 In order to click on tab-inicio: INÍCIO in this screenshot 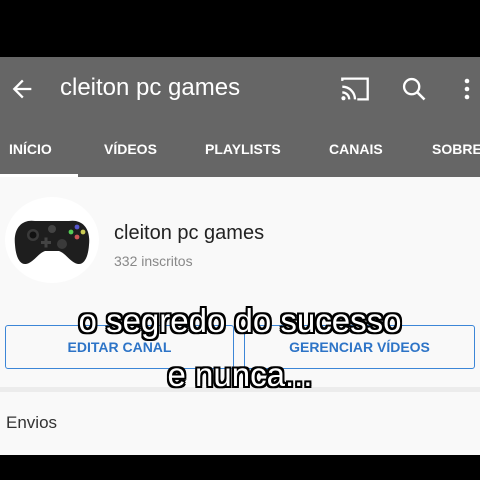, I will do `click(30, 149)`.